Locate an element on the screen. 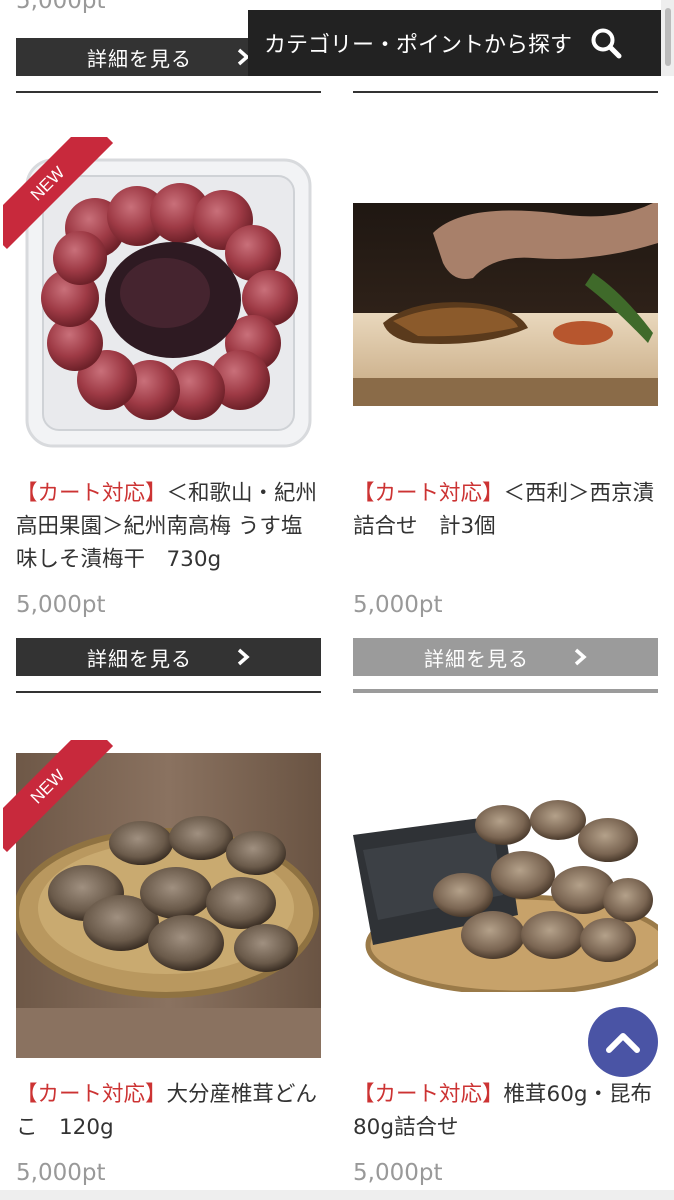 The height and width of the screenshot is (1200, 674). chevron-up-icon is located at coordinates (623, 1043).